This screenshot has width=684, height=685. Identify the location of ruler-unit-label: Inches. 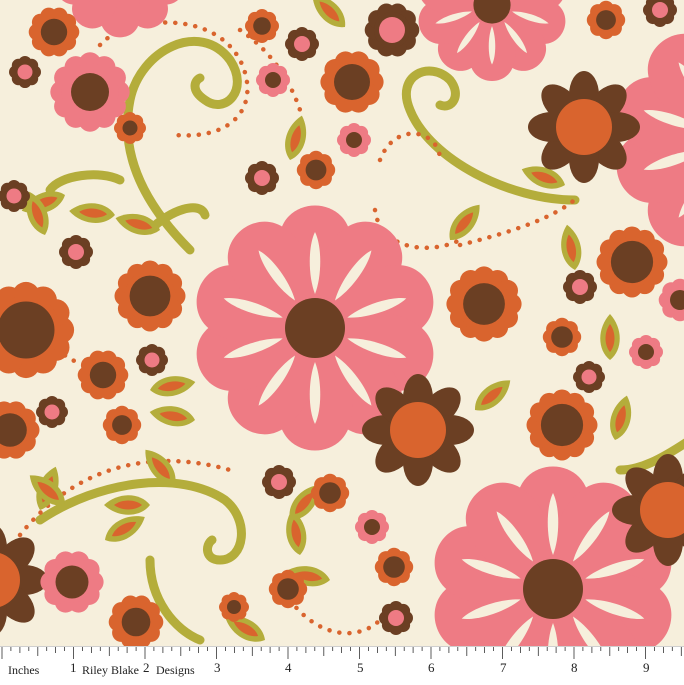
(23, 670).